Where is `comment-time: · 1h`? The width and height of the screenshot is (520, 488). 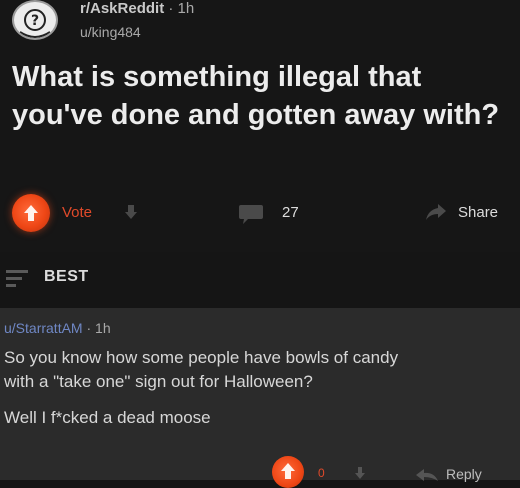
comment-time: · 1h is located at coordinates (98, 328).